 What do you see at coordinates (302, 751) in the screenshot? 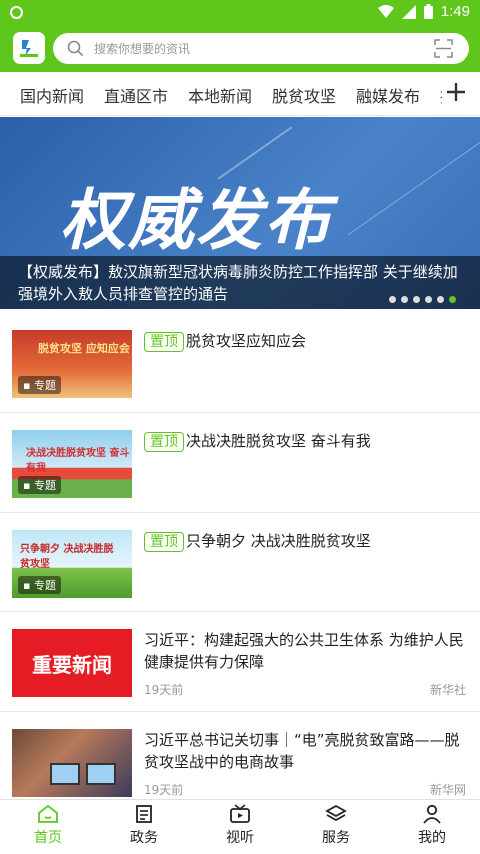
I see `news-title: 习近平总书记关切事｜“电”亮脱贫致富路——脱贫攻坚战中的电商故事` at bounding box center [302, 751].